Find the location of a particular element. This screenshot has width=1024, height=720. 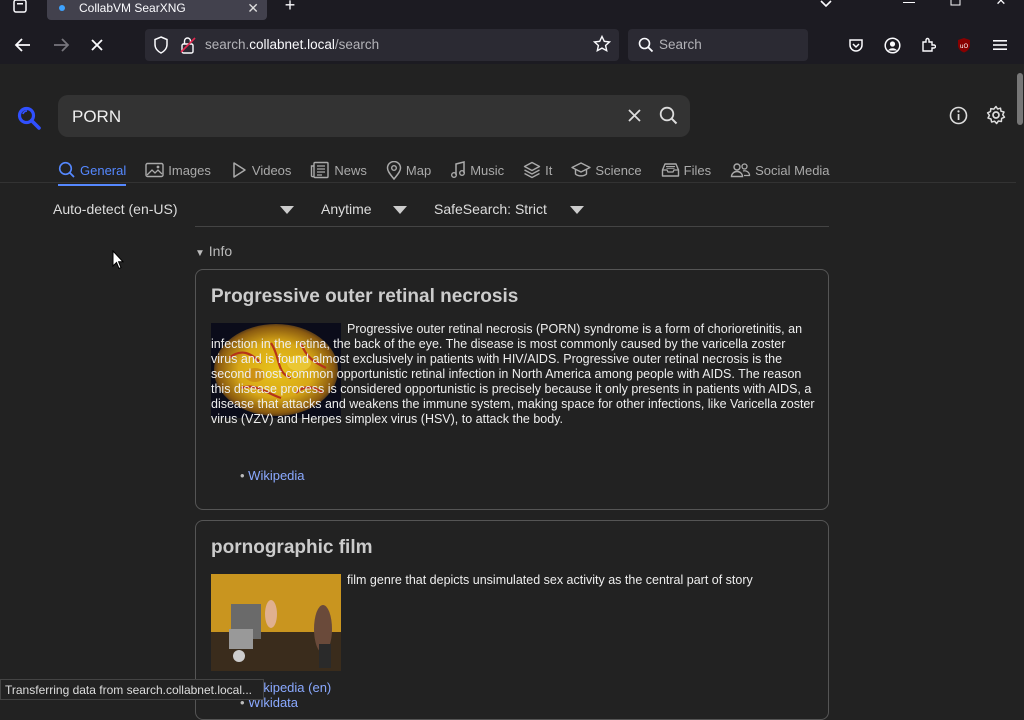

nav-bar: search.collabnet.local/search Search uO is located at coordinates (512, 45).